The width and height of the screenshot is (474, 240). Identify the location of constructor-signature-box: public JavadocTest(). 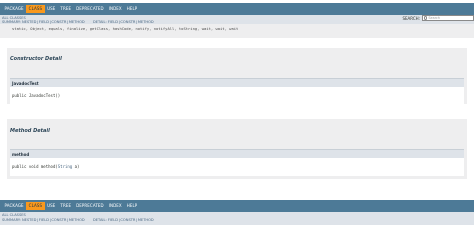
(237, 96).